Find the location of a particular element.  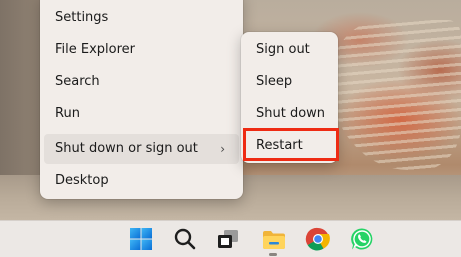

submenu-item-label: Sleep is located at coordinates (274, 81).